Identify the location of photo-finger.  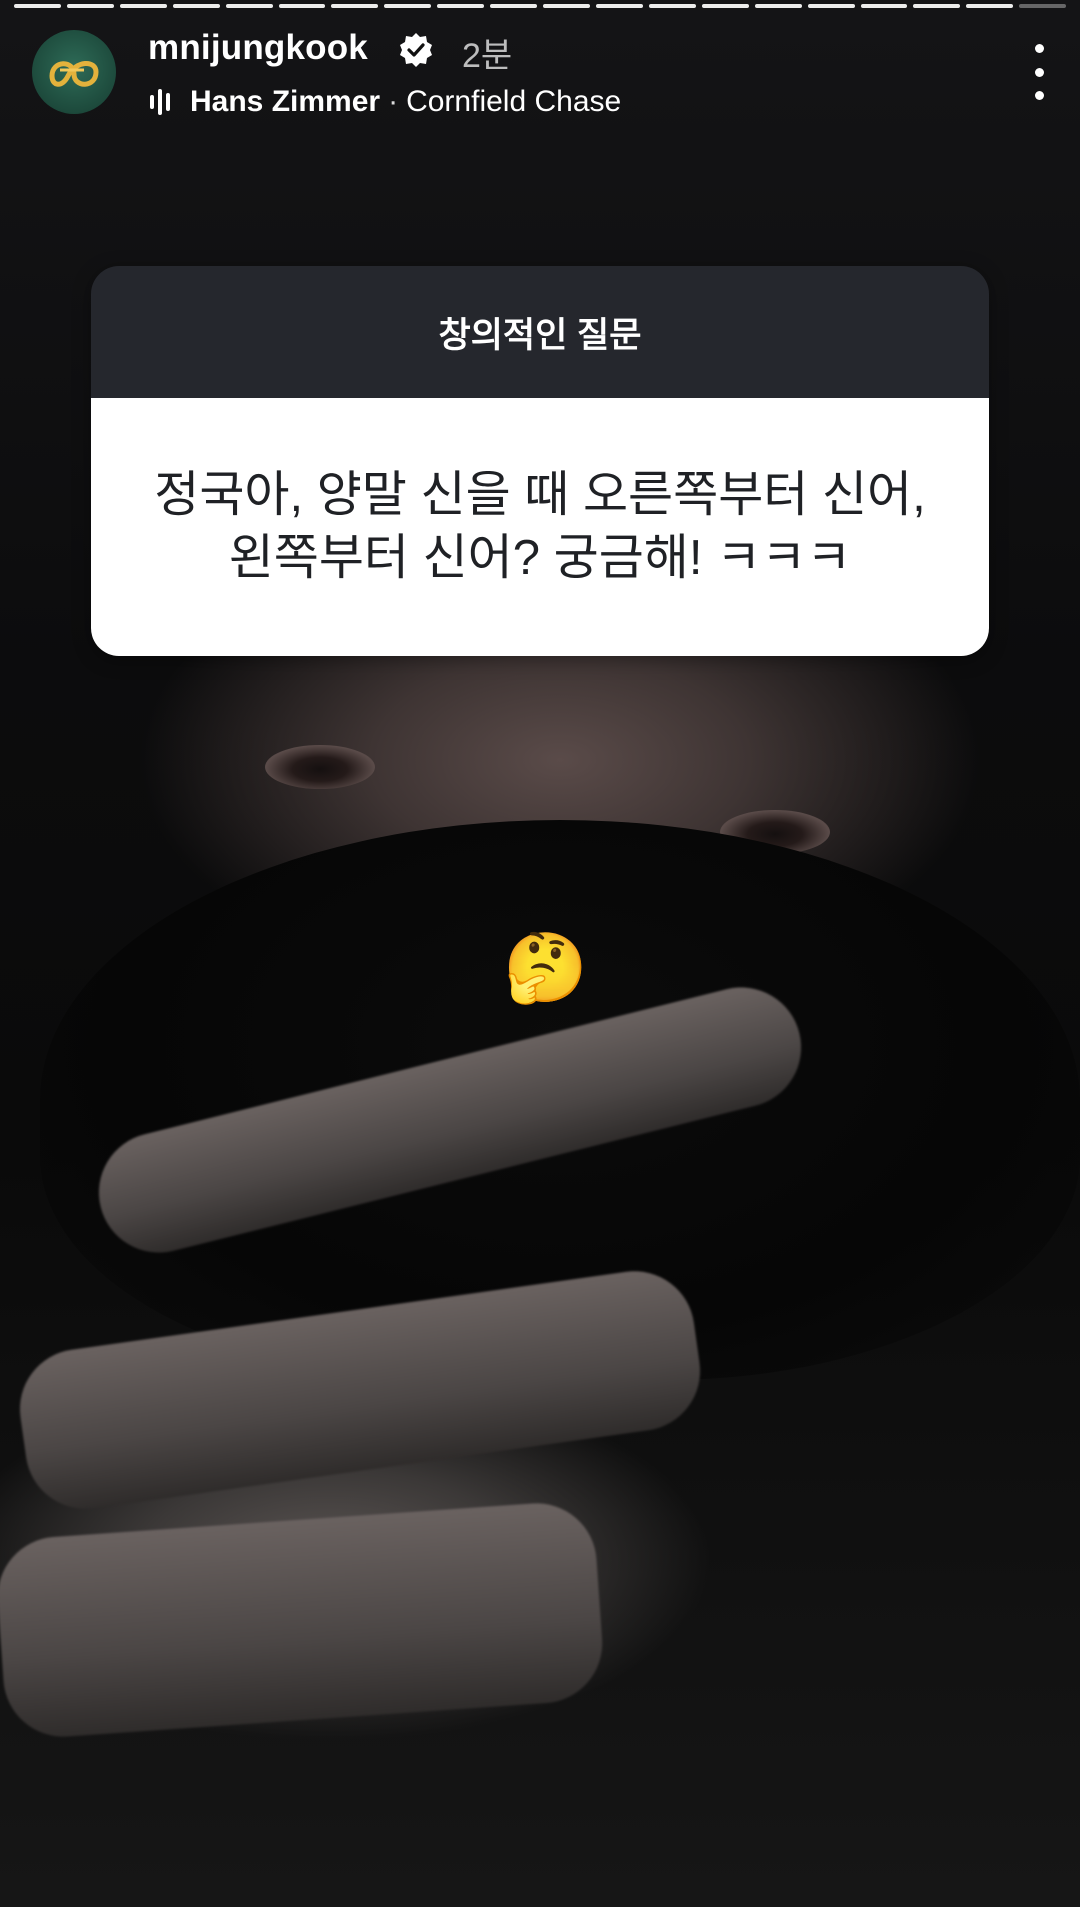
(303, 1620).